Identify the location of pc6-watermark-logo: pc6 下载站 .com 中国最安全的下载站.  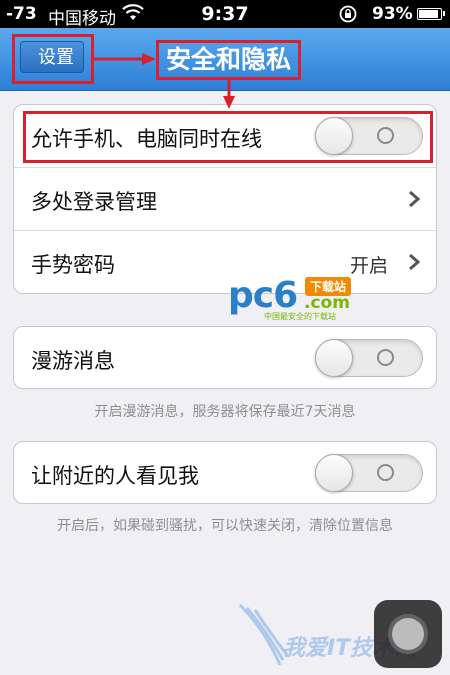
(308, 298).